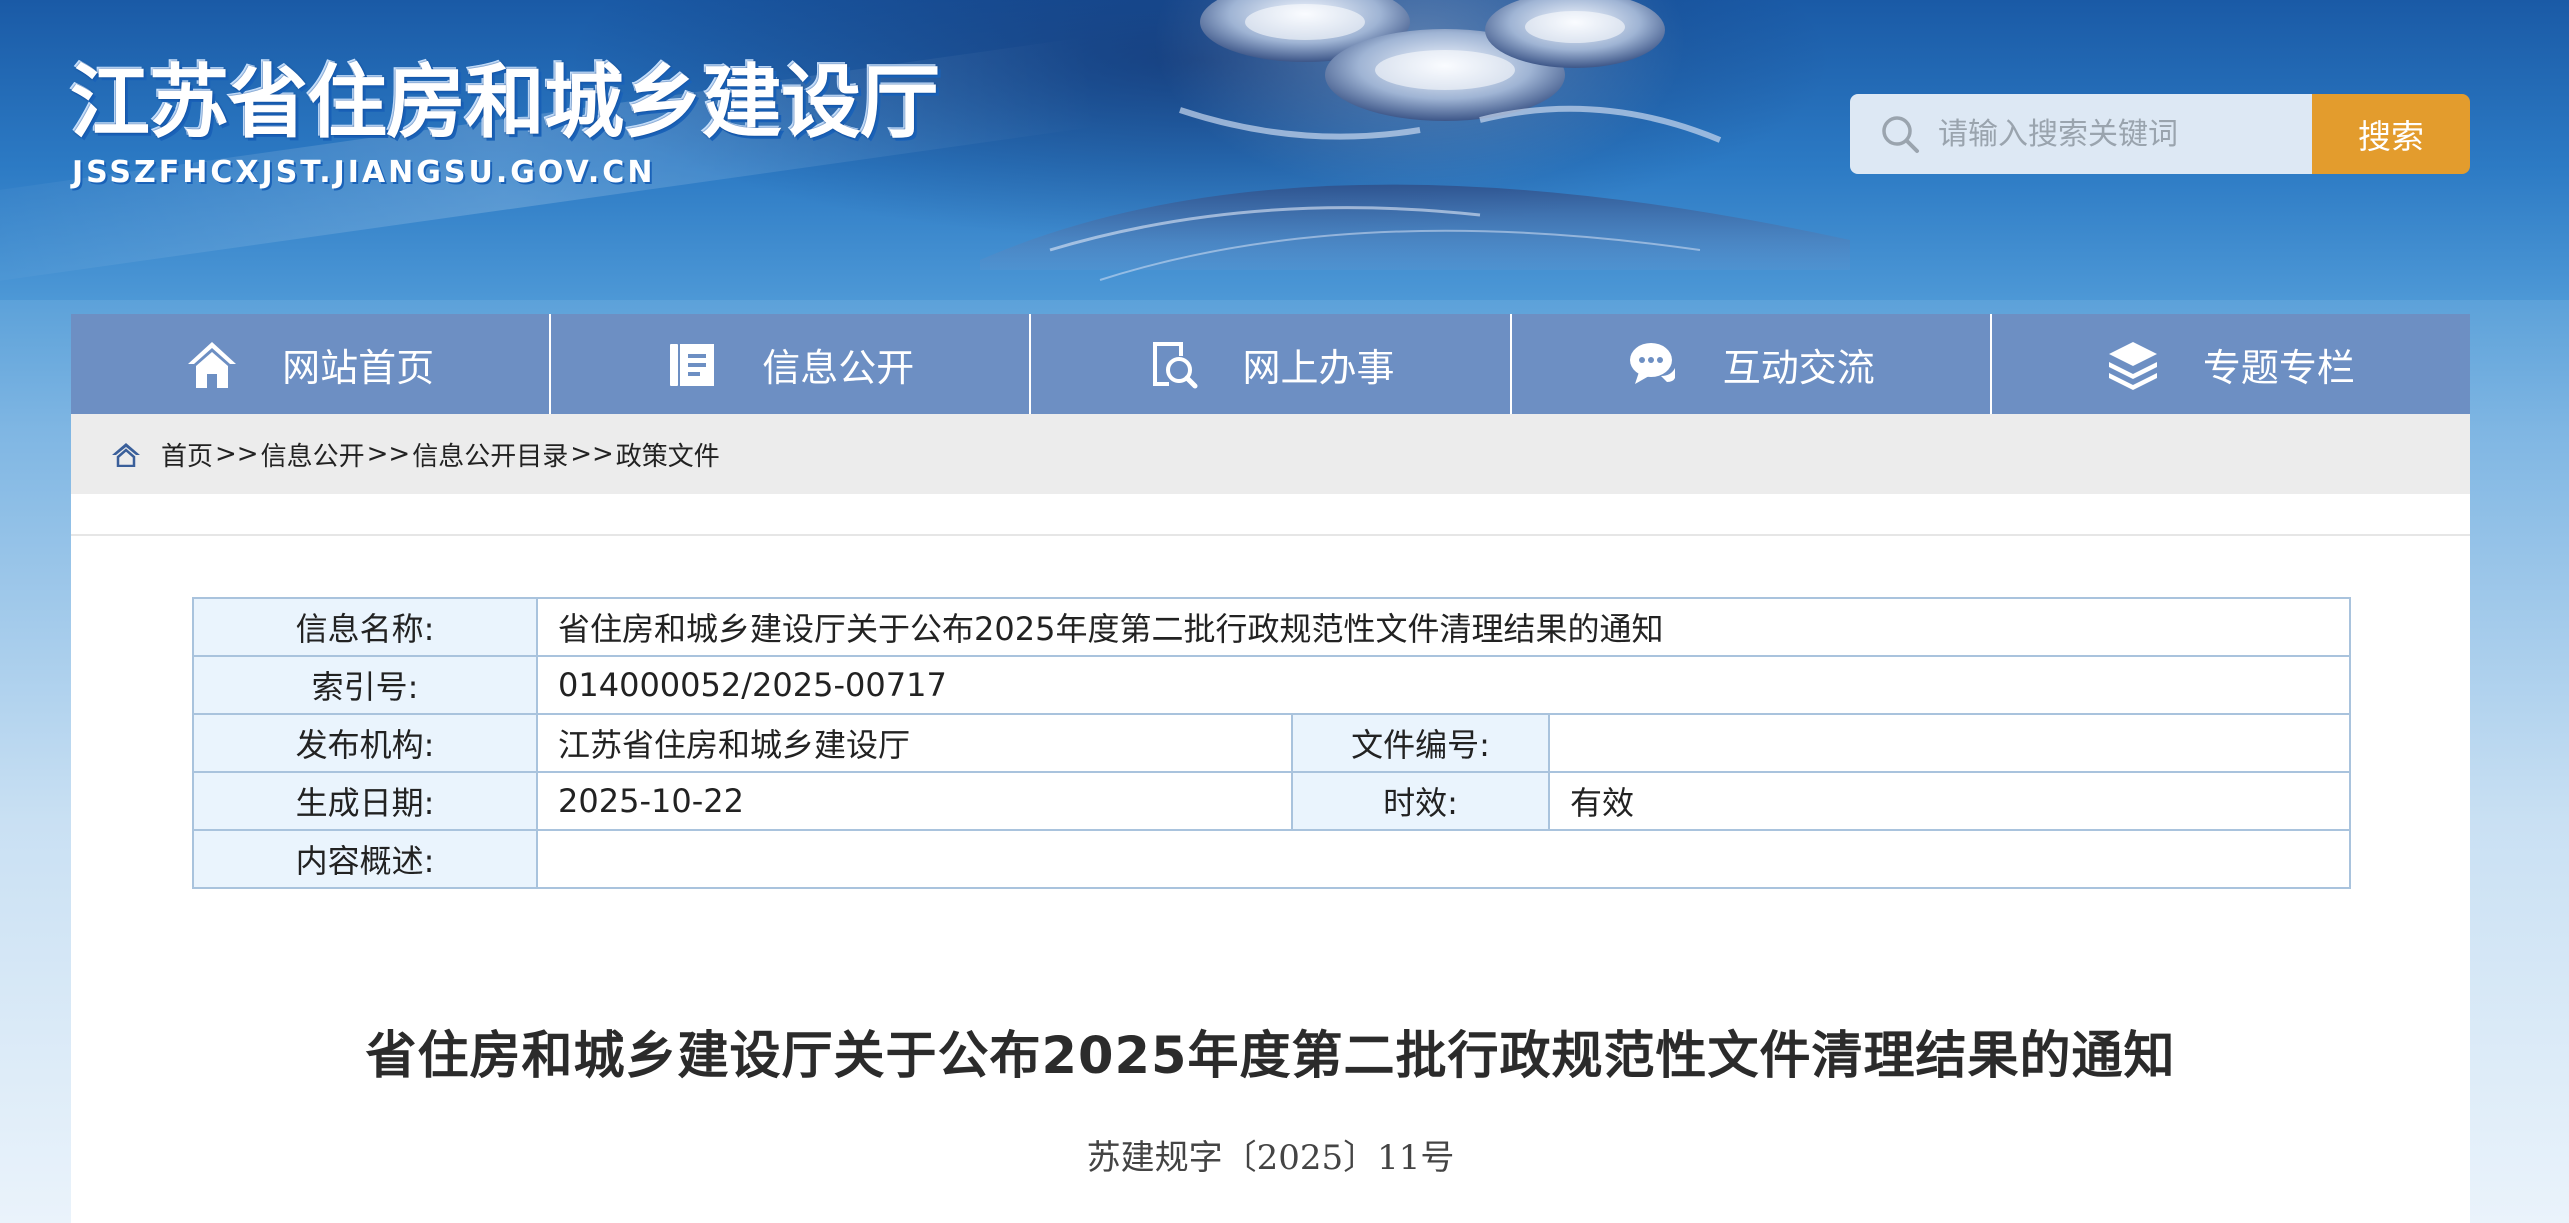 The height and width of the screenshot is (1223, 2569). Describe the element at coordinates (1900, 134) in the screenshot. I see `search-icon` at that location.